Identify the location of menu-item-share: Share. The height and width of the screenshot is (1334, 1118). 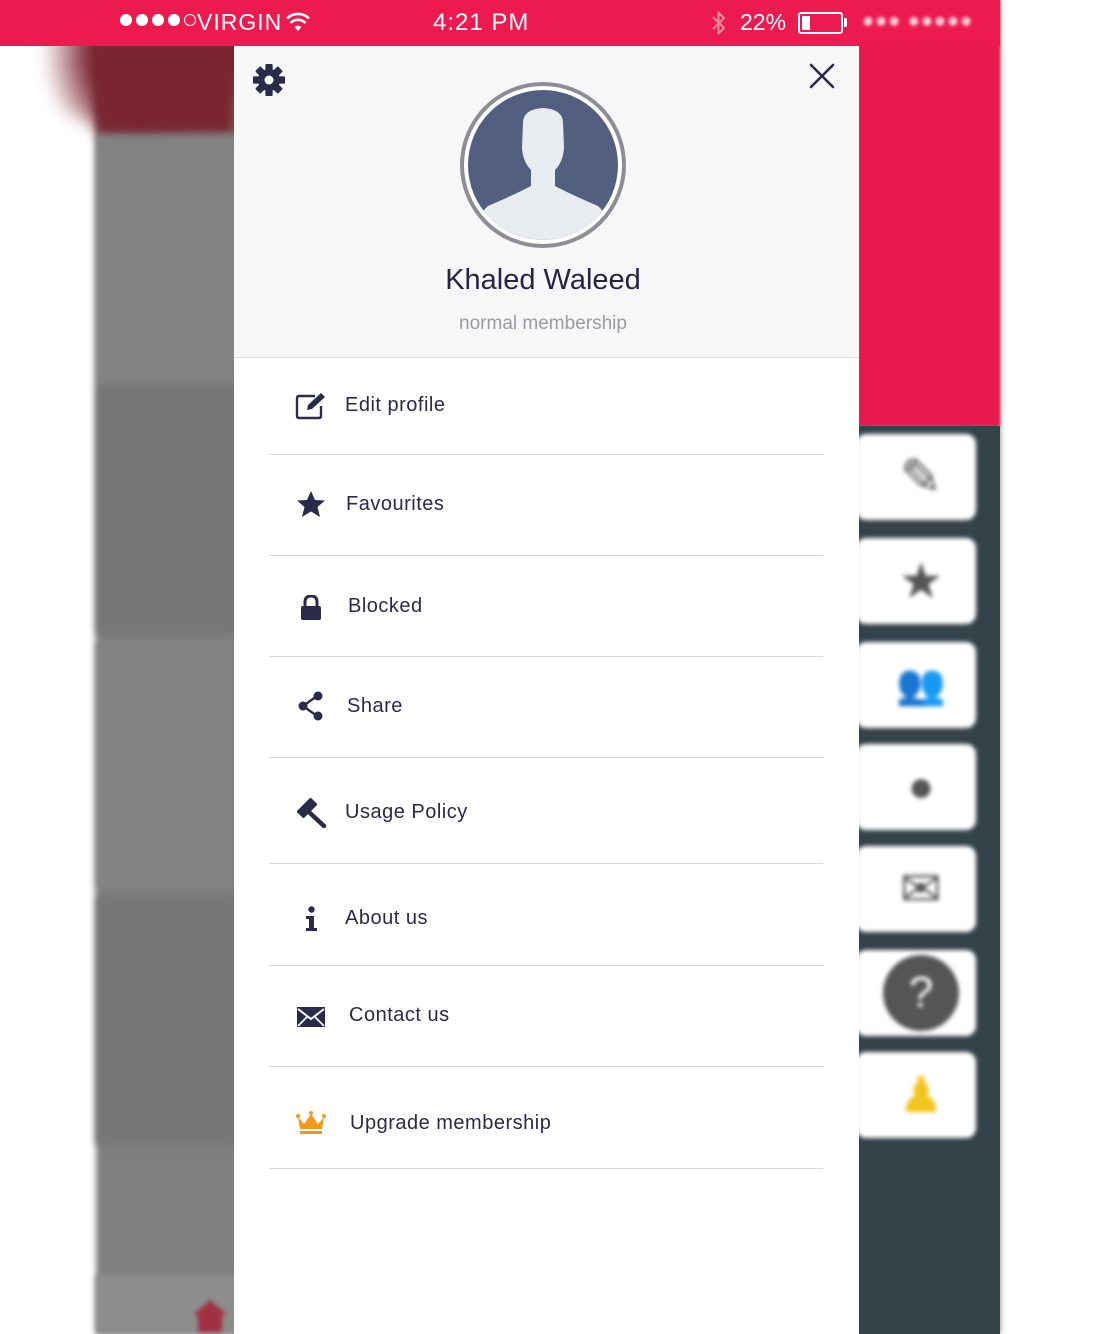
(546, 707).